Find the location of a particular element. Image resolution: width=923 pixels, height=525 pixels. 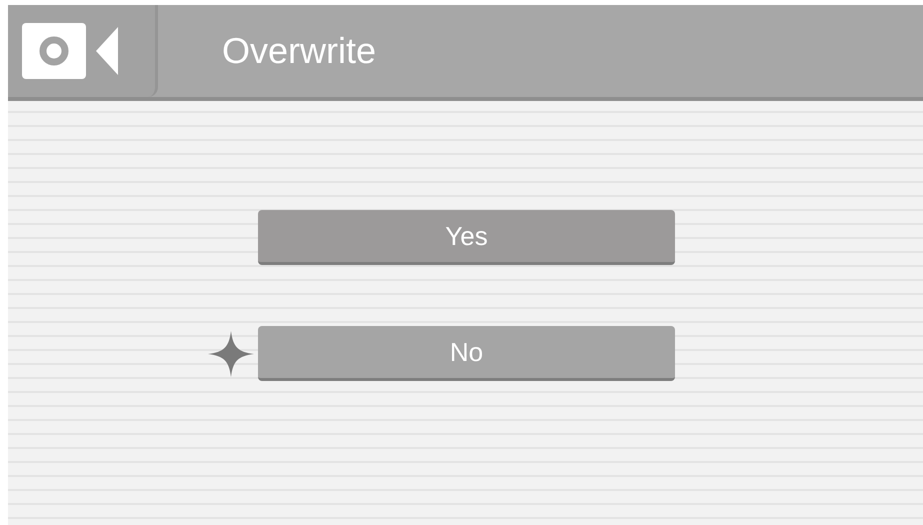

screen-title: Overwrite is located at coordinates (299, 51).